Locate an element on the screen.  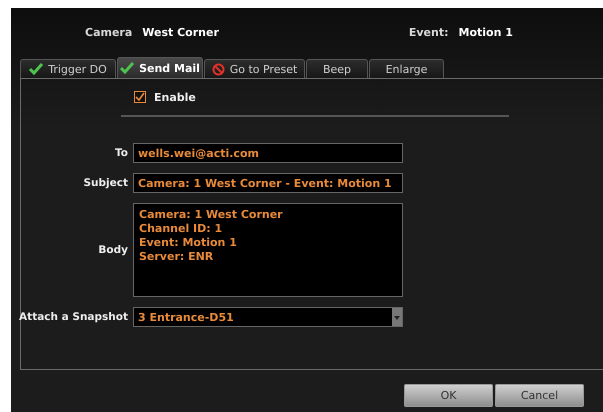
camera-label: Camera is located at coordinates (108, 32).